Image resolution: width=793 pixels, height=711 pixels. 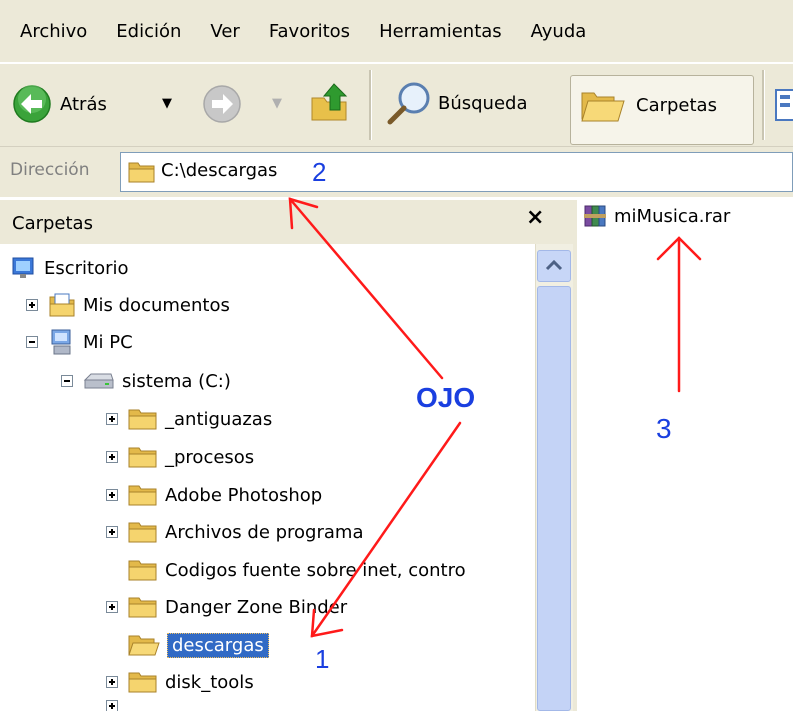 What do you see at coordinates (664, 428) in the screenshot?
I see `annotation-number-3: 3` at bounding box center [664, 428].